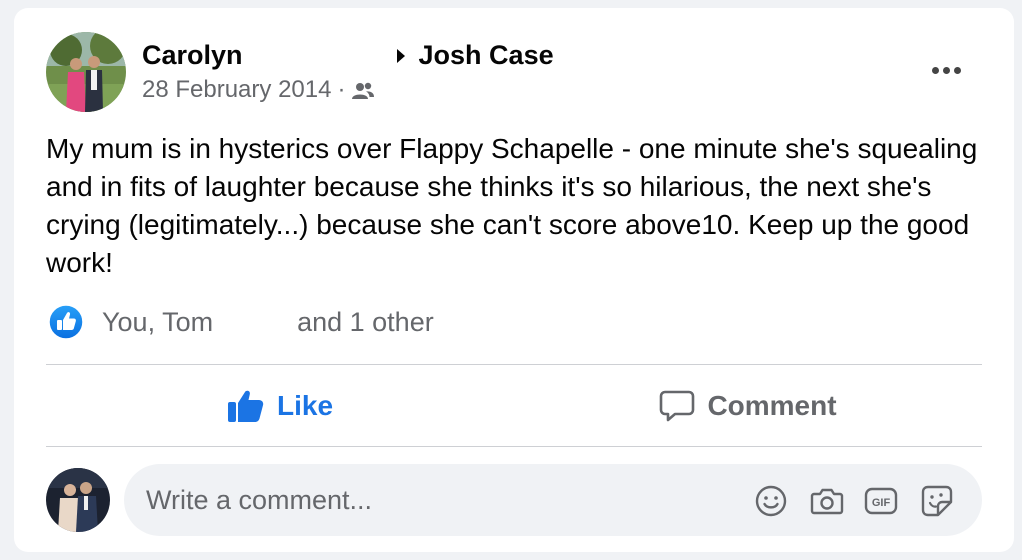 The image size is (1022, 560). I want to click on emoji-icon, so click(771, 501).